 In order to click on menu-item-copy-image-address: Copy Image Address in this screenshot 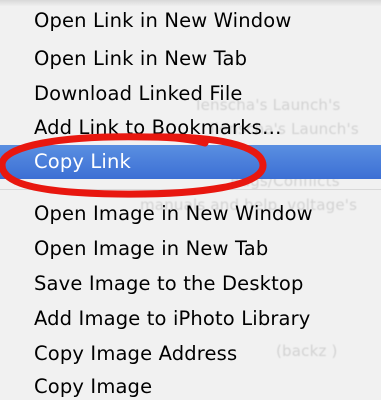, I will do `click(190, 354)`.